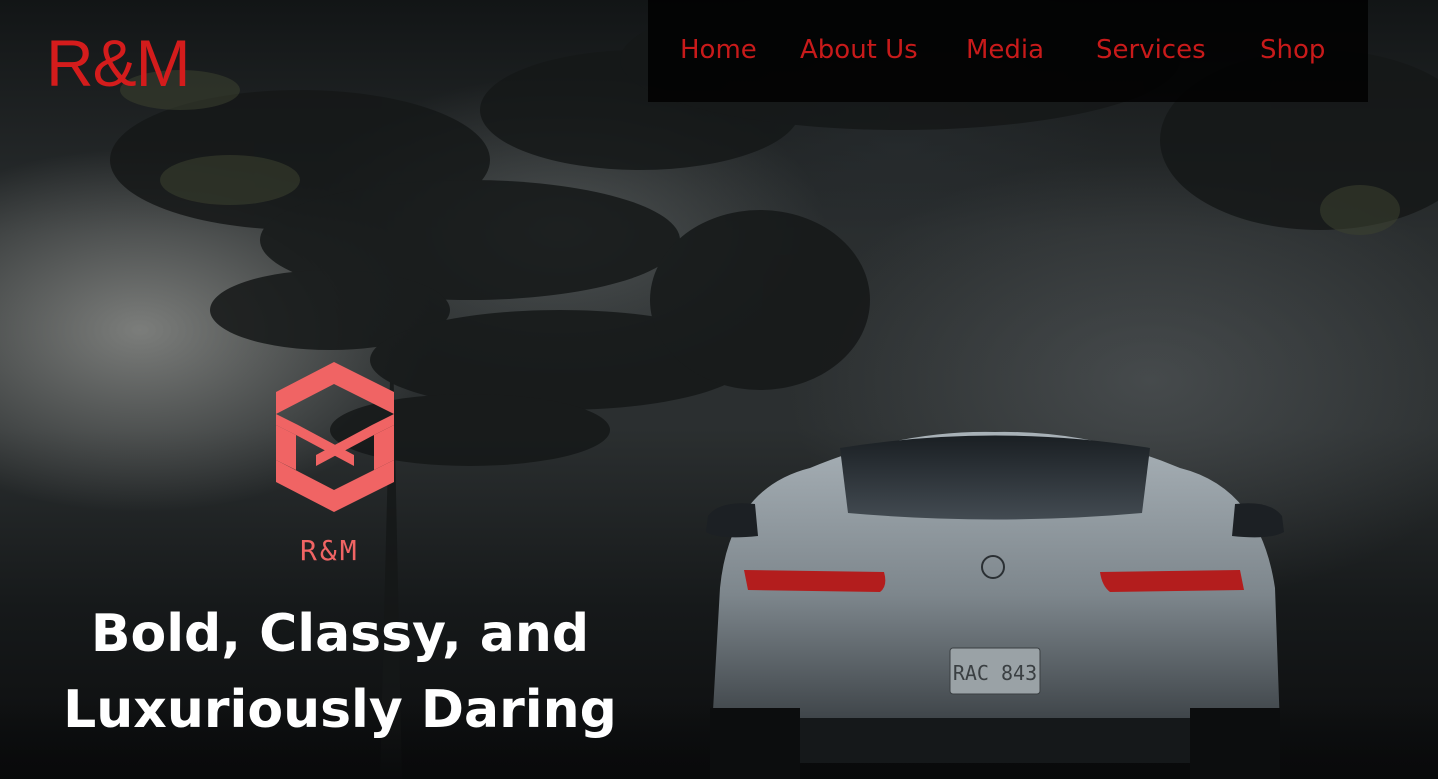 This screenshot has height=779, width=1438. Describe the element at coordinates (1005, 50) in the screenshot. I see `nav-media: Media` at that location.